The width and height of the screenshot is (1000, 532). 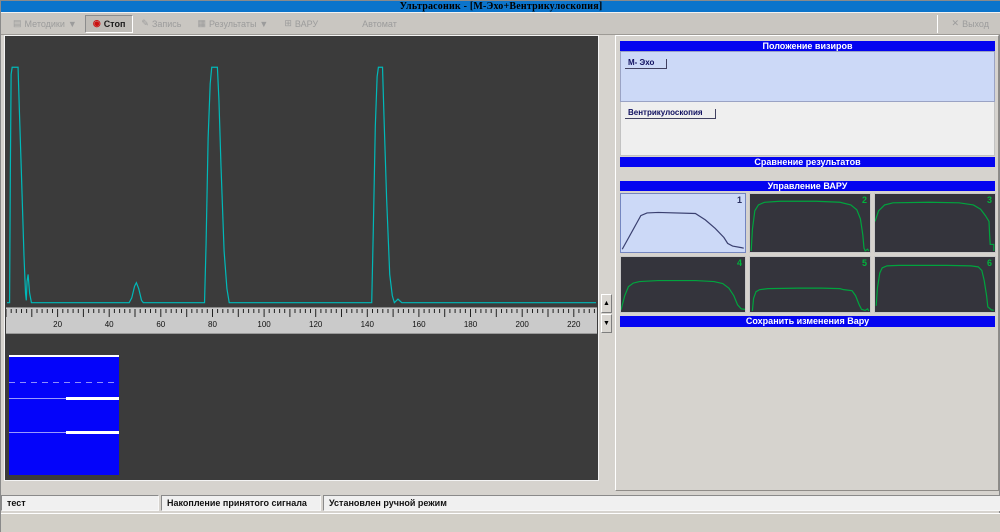 What do you see at coordinates (935, 284) in the screenshot?
I see `varu-panel-6: 6` at bounding box center [935, 284].